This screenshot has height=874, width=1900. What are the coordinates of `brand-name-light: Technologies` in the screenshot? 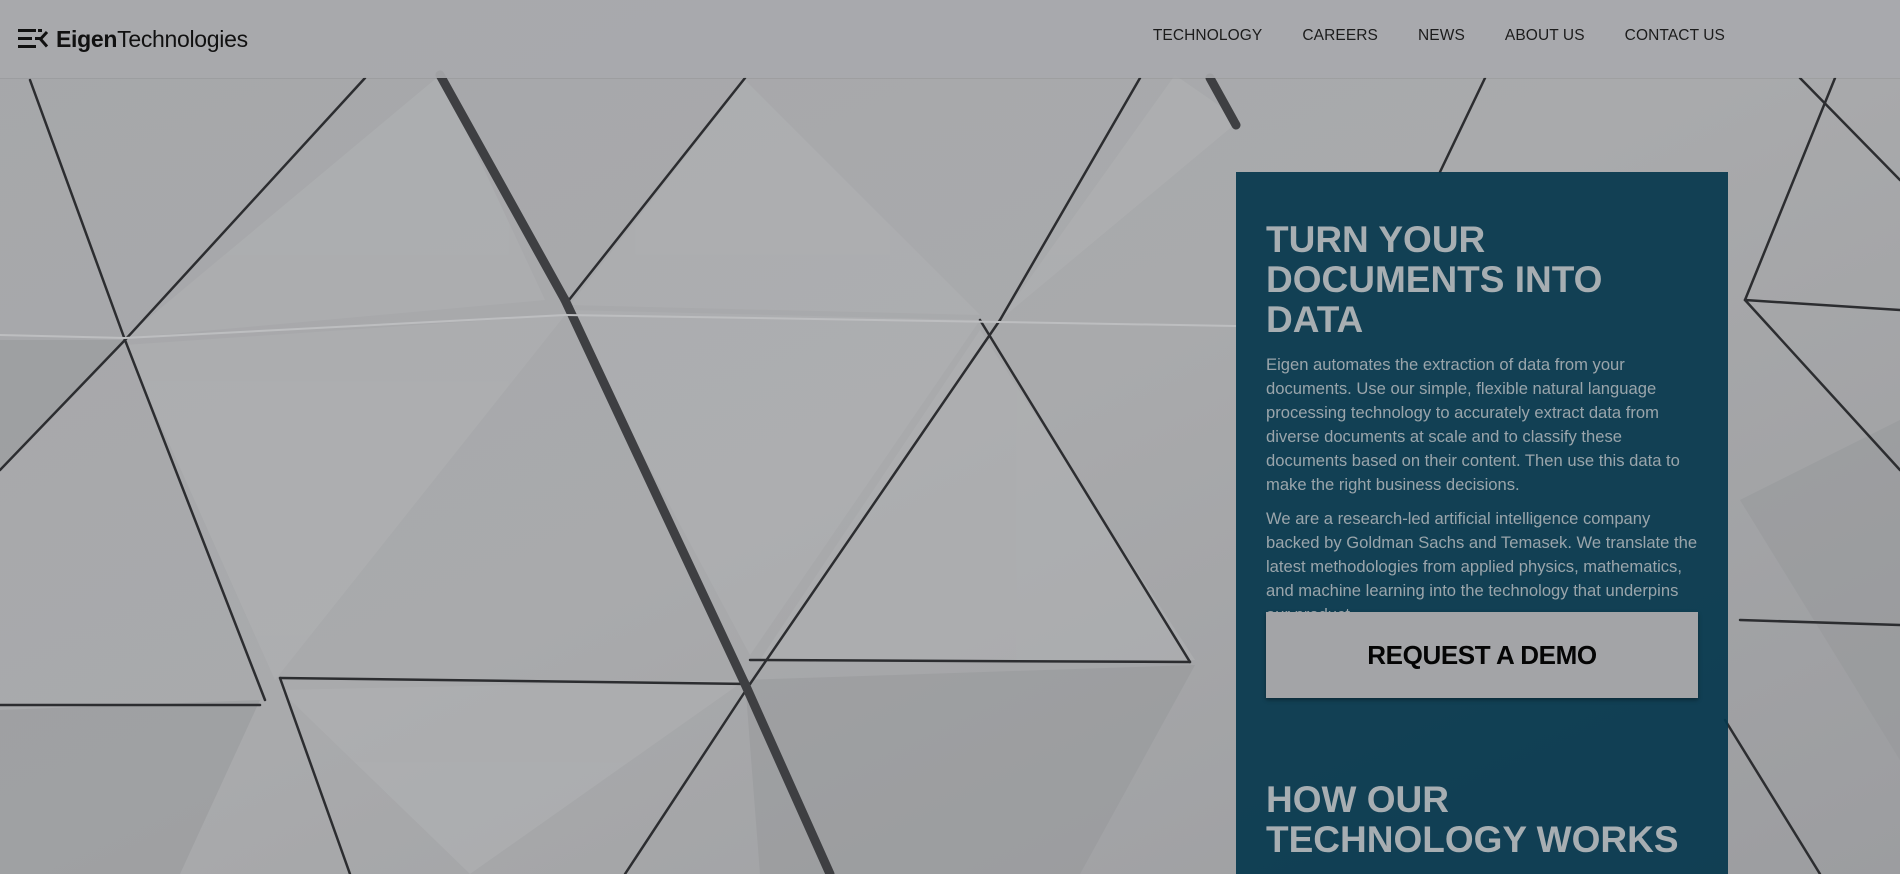 It's located at (182, 38).